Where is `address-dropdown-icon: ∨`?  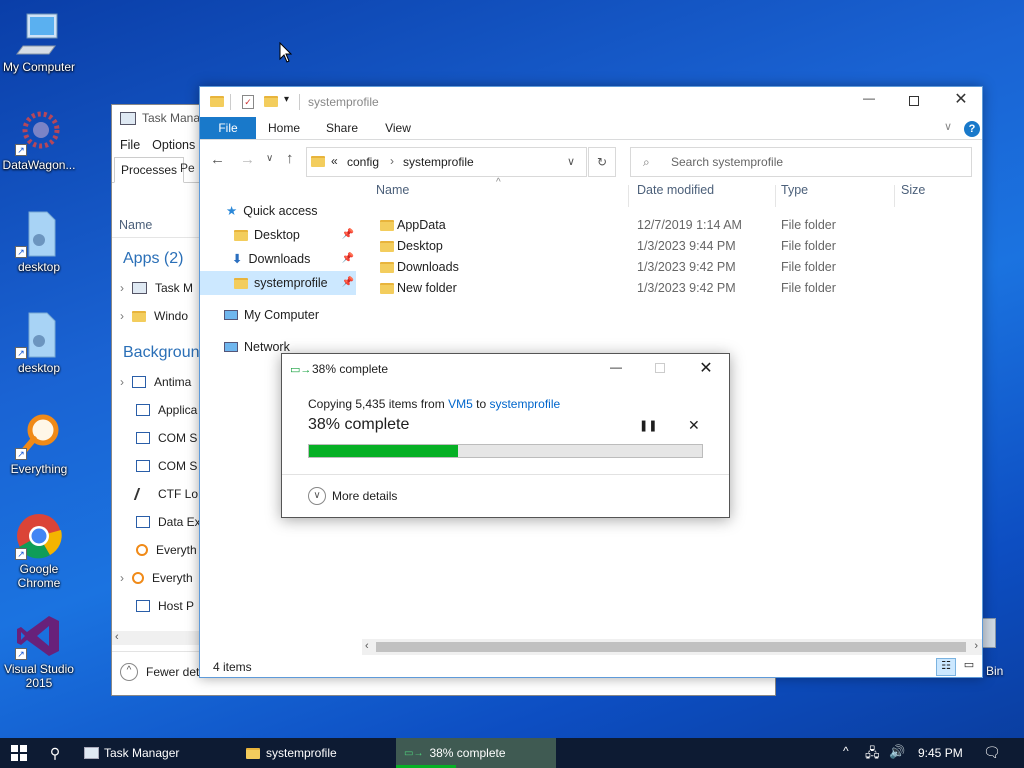
address-dropdown-icon: ∨ is located at coordinates (571, 161).